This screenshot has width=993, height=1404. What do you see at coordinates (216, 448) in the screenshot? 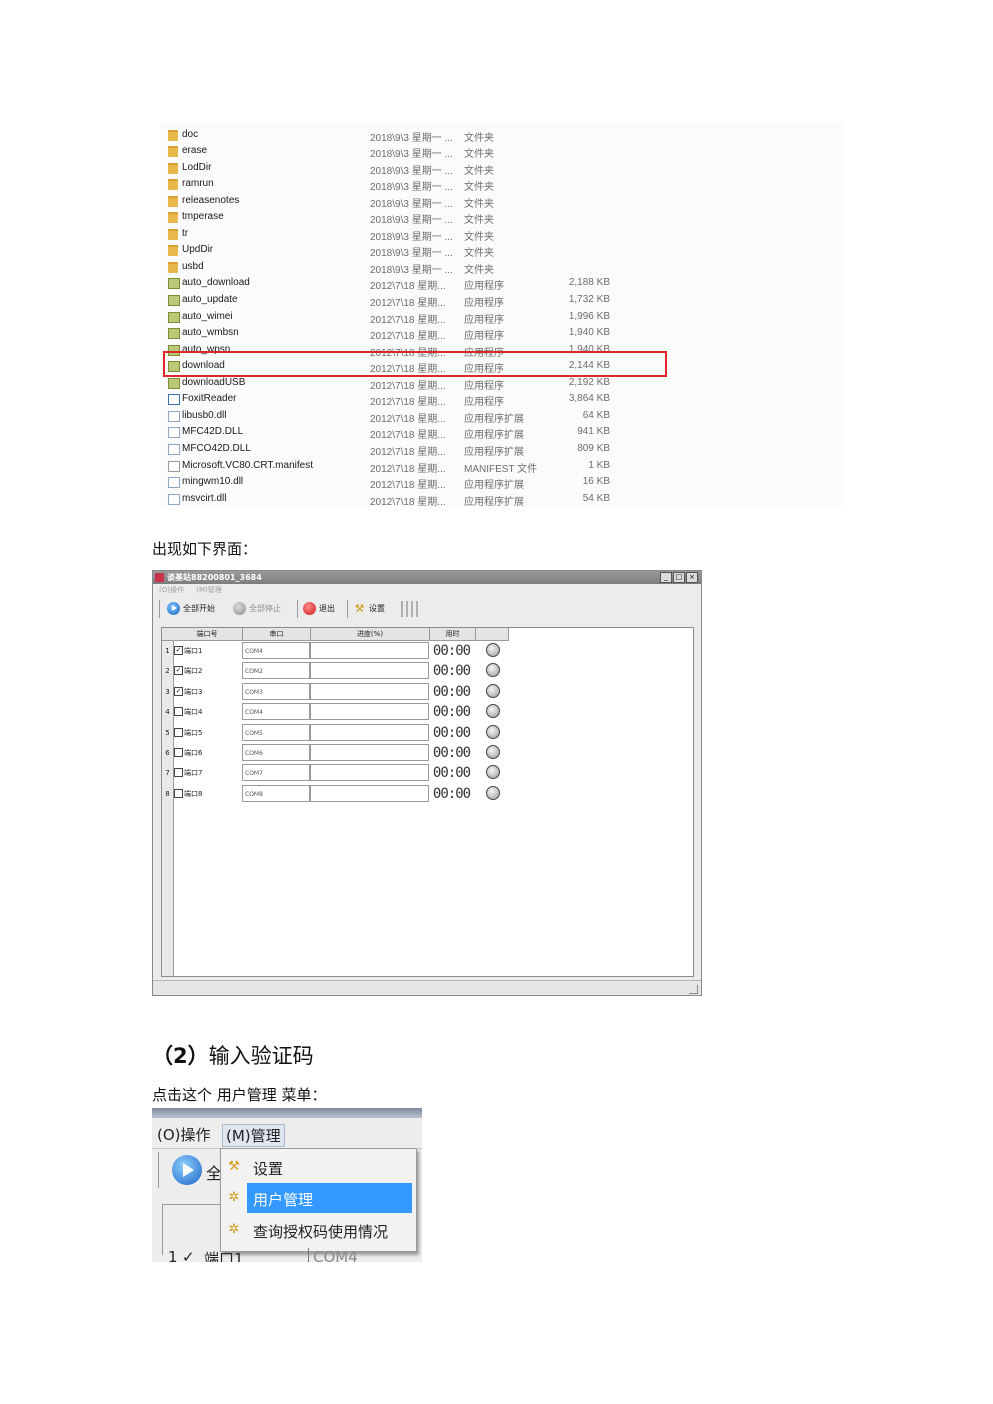
I see `file-name: MFCO42D.DLL` at bounding box center [216, 448].